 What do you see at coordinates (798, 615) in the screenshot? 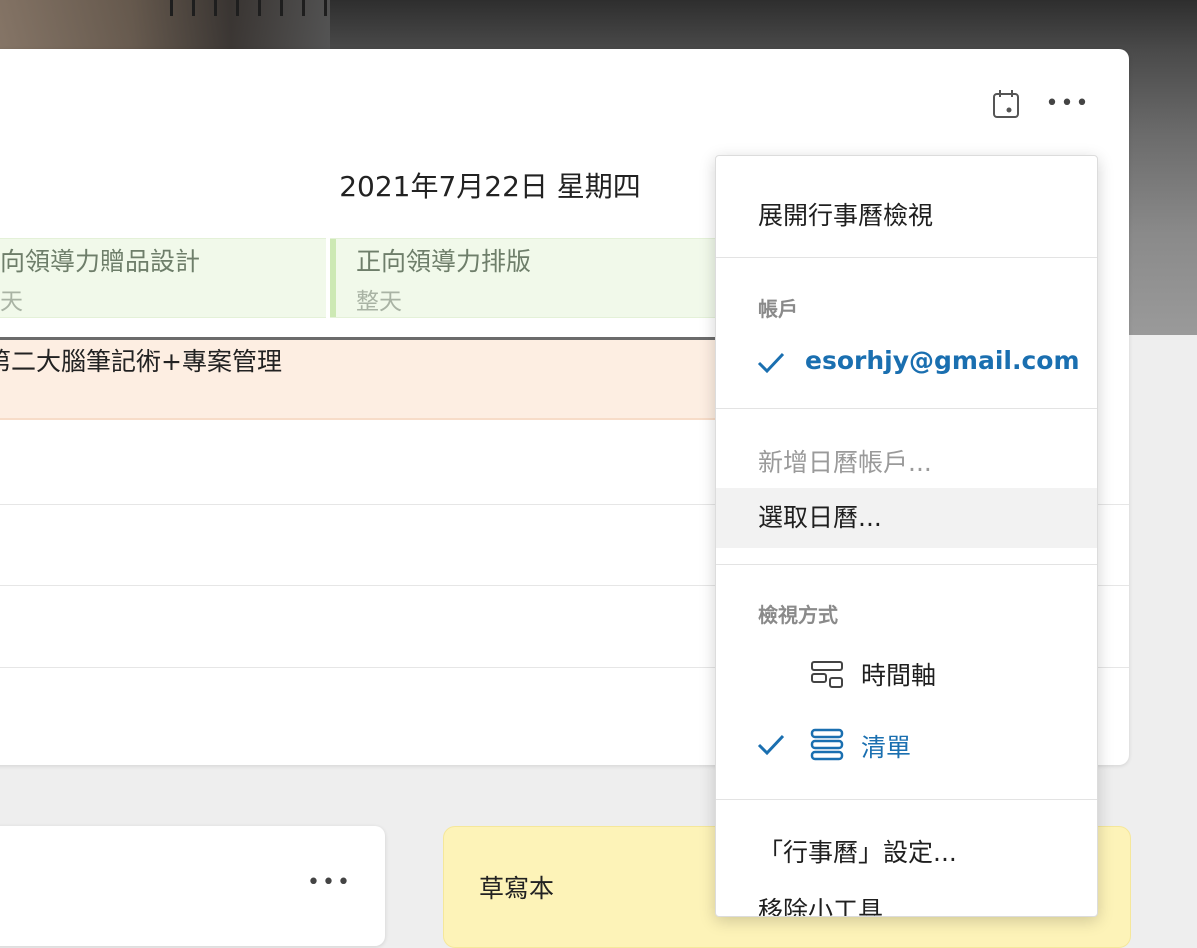
I see `section-label-view: 檢視方式` at bounding box center [798, 615].